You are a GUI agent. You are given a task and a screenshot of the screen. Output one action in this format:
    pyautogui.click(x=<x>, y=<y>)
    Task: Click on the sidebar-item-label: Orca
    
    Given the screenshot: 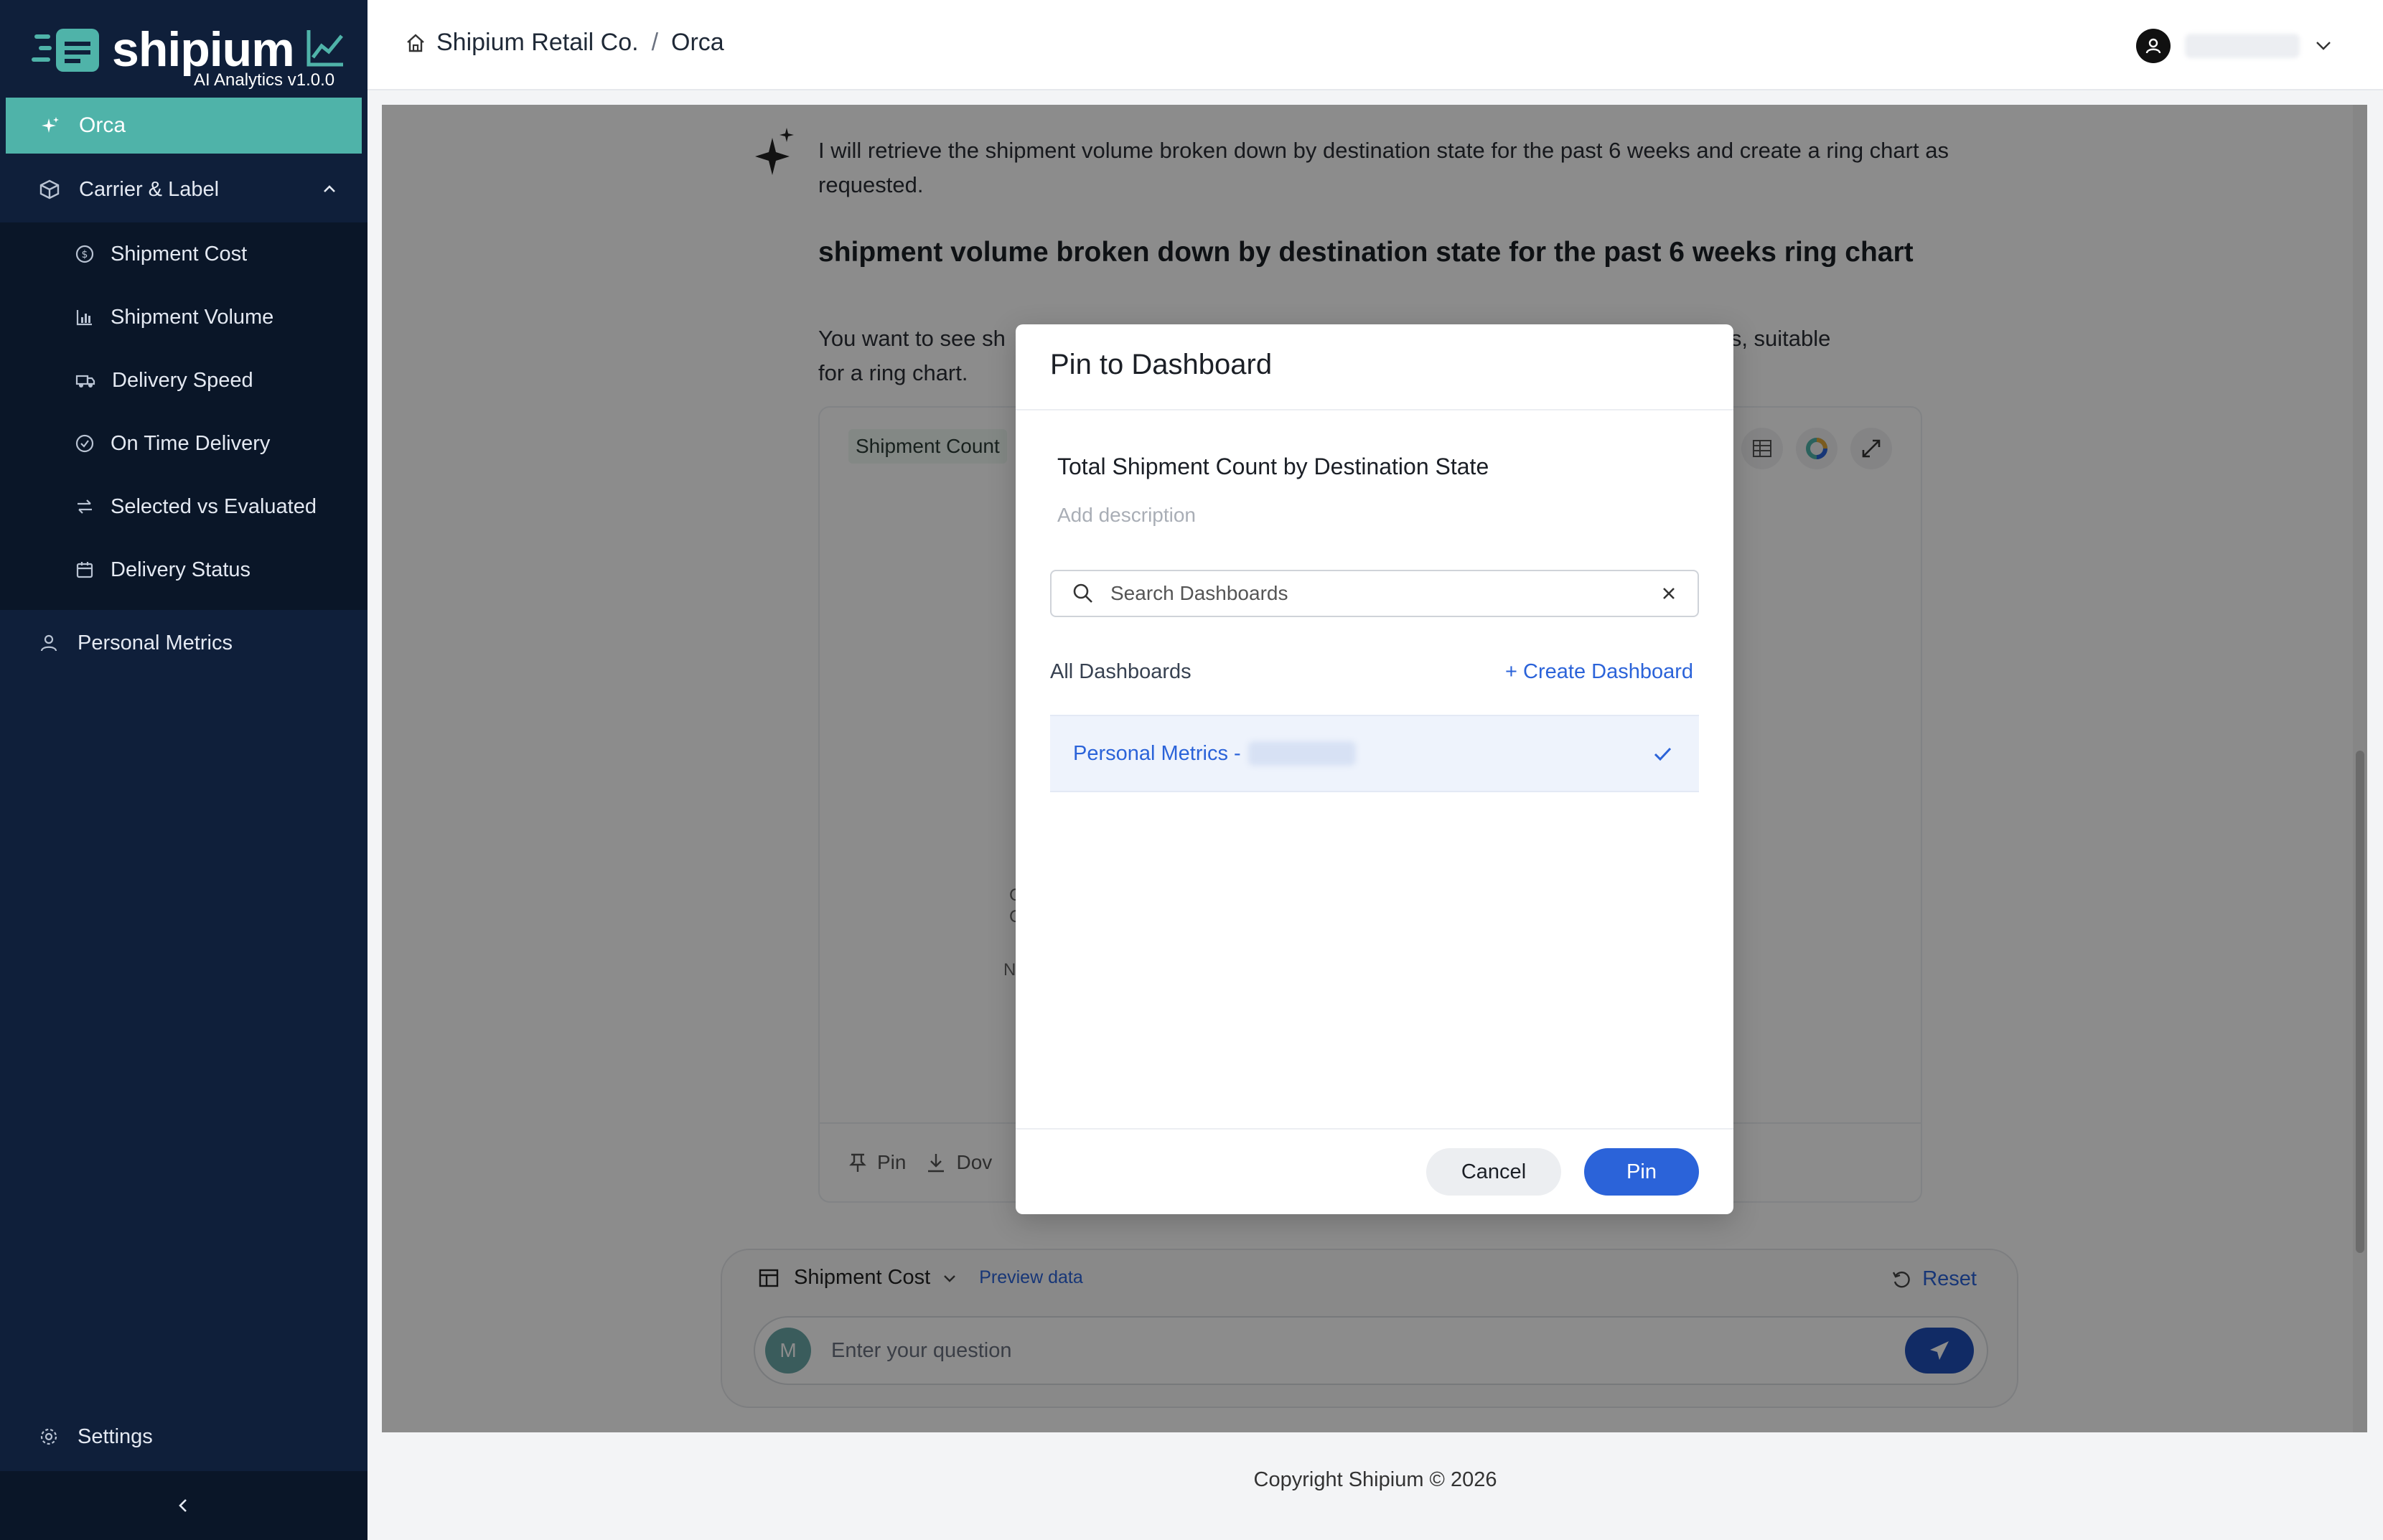 What is the action you would take?
    pyautogui.click(x=102, y=125)
    